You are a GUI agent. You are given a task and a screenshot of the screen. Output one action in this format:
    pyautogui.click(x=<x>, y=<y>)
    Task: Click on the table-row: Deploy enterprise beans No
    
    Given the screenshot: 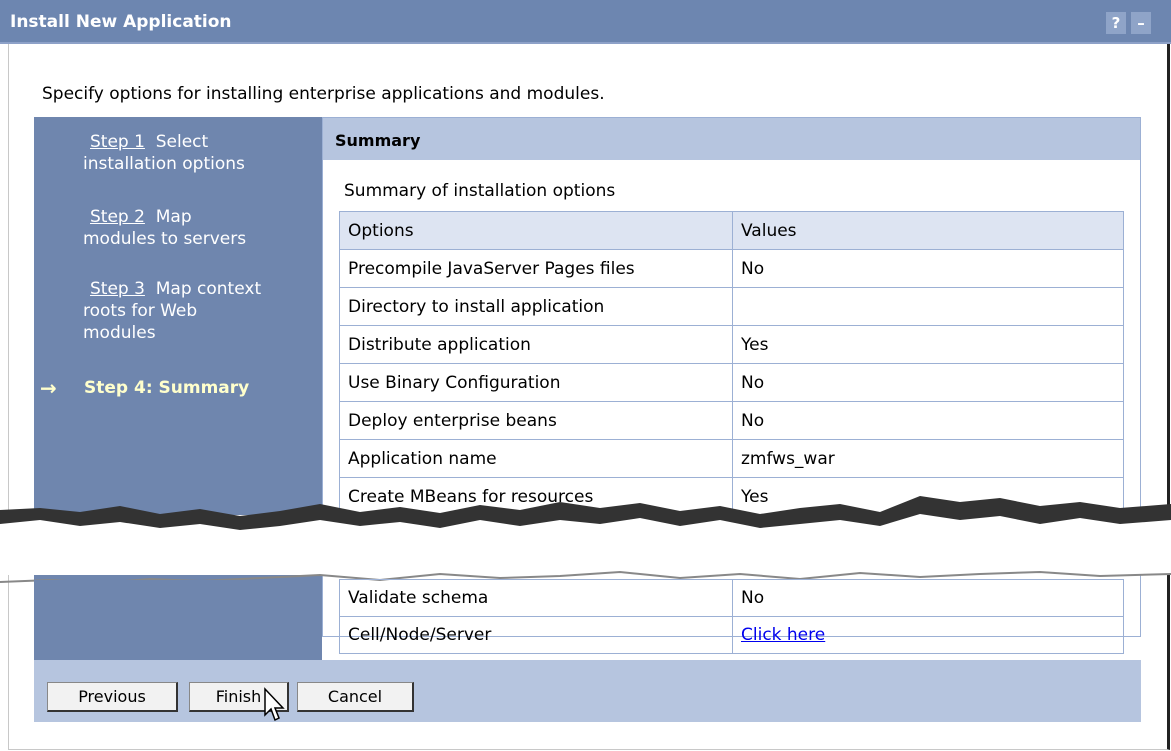 What is the action you would take?
    pyautogui.click(x=731, y=420)
    